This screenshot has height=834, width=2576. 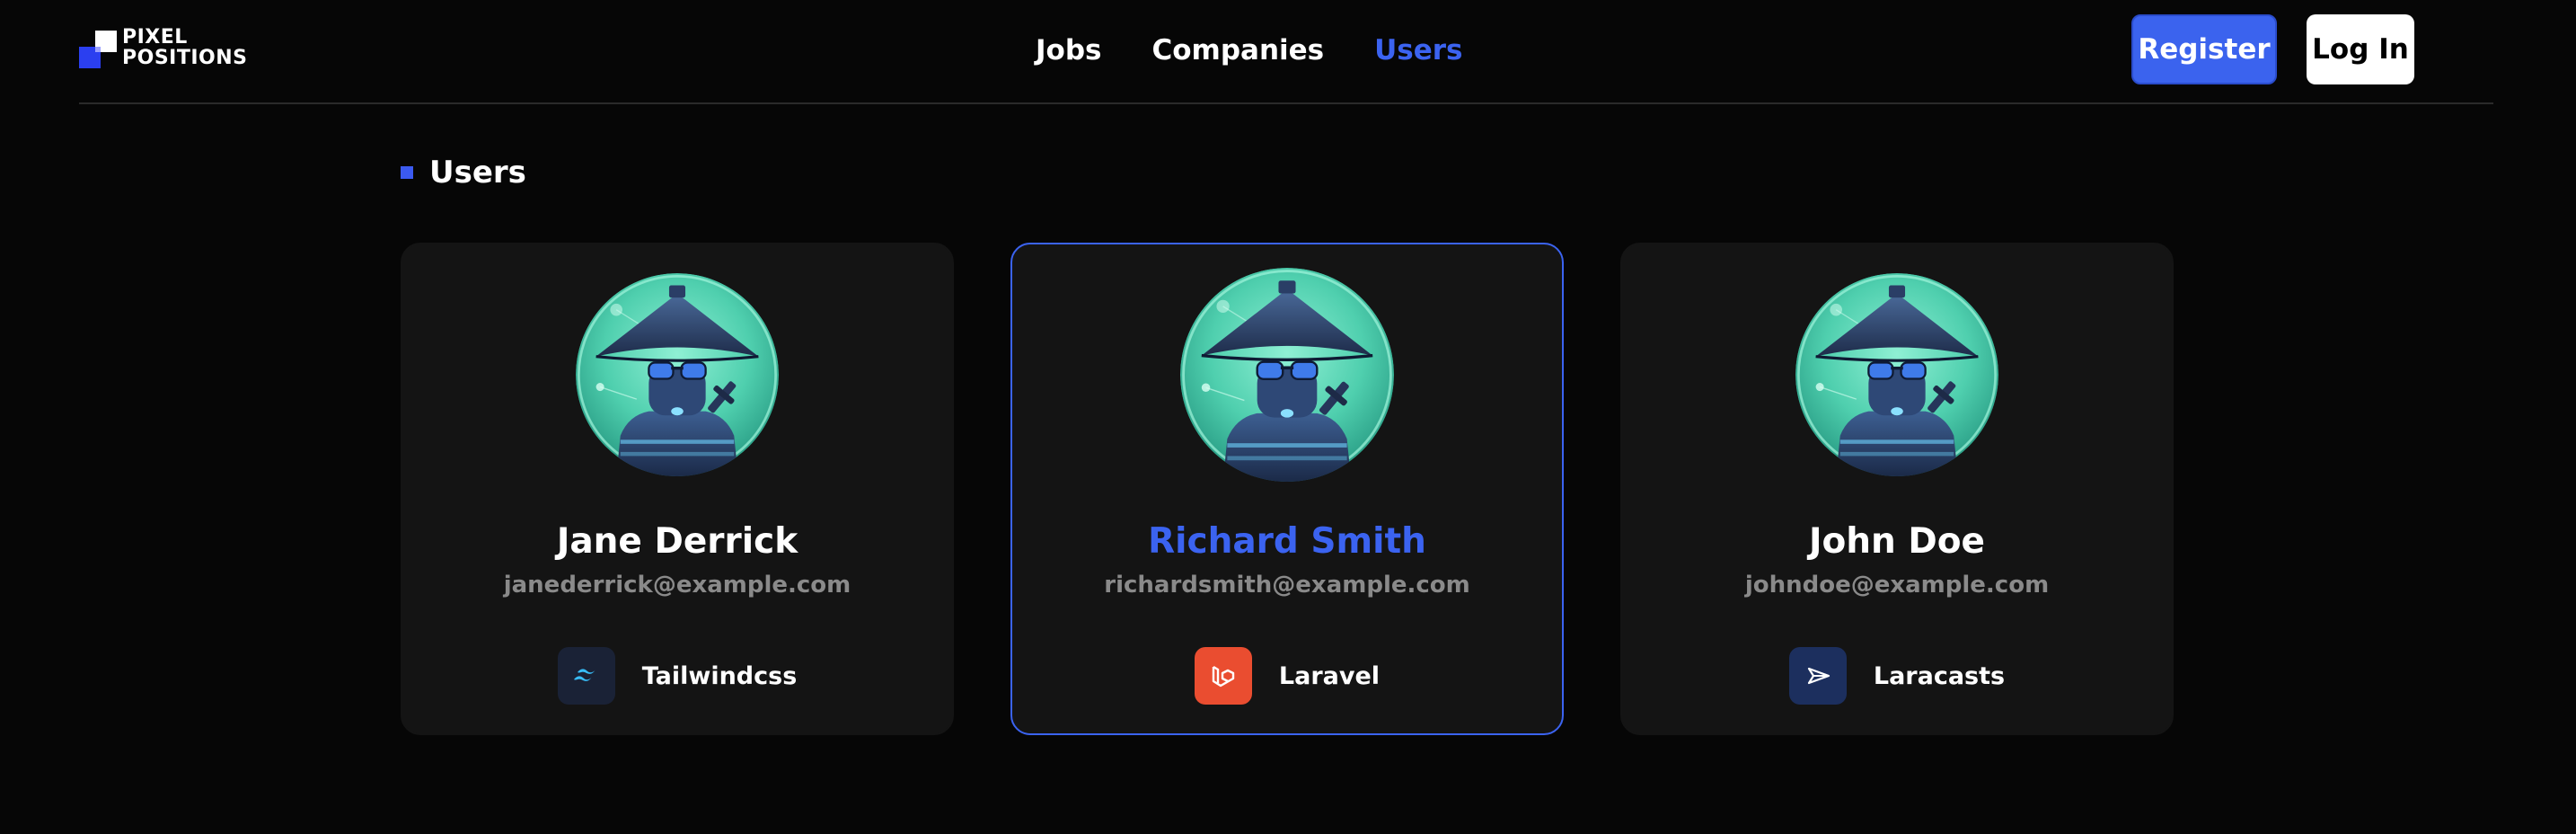 I want to click on heading-bullet-icon, so click(x=407, y=172).